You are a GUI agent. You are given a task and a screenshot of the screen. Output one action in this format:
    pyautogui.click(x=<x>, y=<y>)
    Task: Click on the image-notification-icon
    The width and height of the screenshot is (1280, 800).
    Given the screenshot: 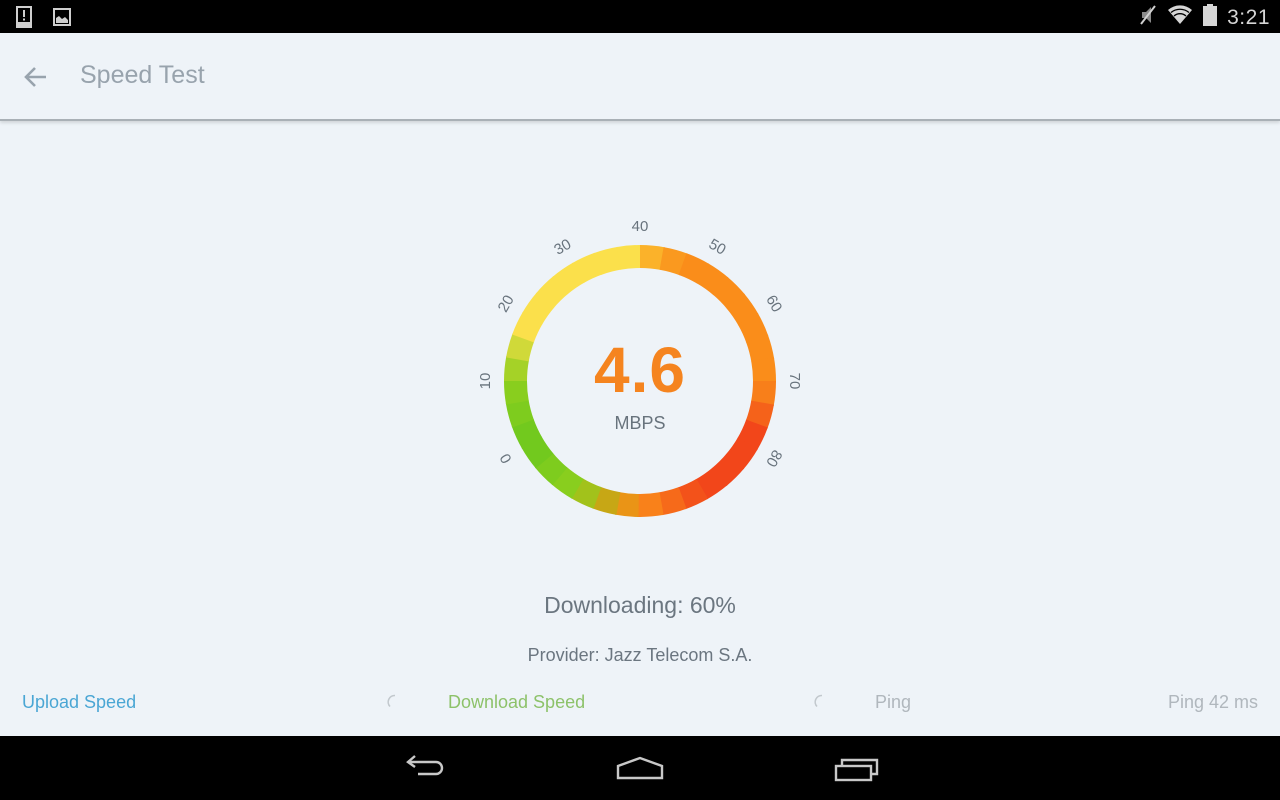 What is the action you would take?
    pyautogui.click(x=62, y=19)
    